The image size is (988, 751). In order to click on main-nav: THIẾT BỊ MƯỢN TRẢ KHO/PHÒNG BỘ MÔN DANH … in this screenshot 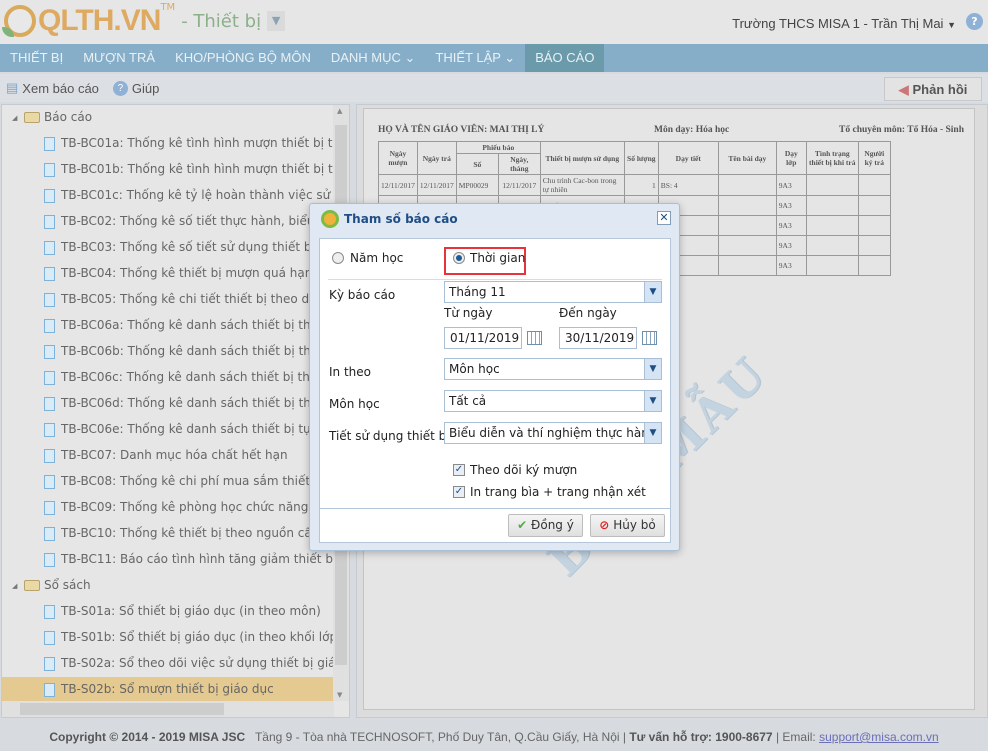, I will do `click(494, 58)`.